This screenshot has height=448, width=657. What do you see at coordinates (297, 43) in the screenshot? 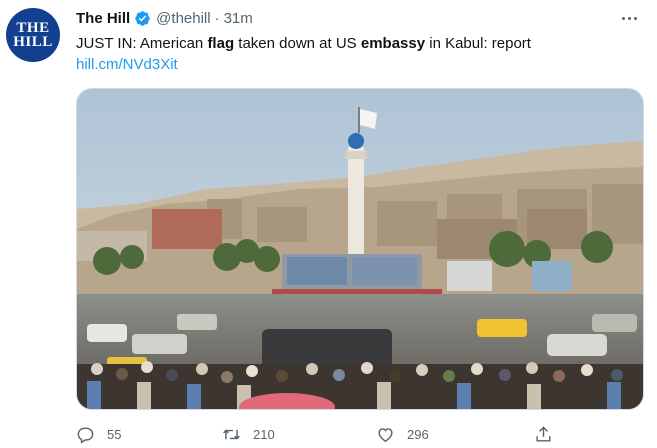
I see `tweet-text-part2: taken down at US` at bounding box center [297, 43].